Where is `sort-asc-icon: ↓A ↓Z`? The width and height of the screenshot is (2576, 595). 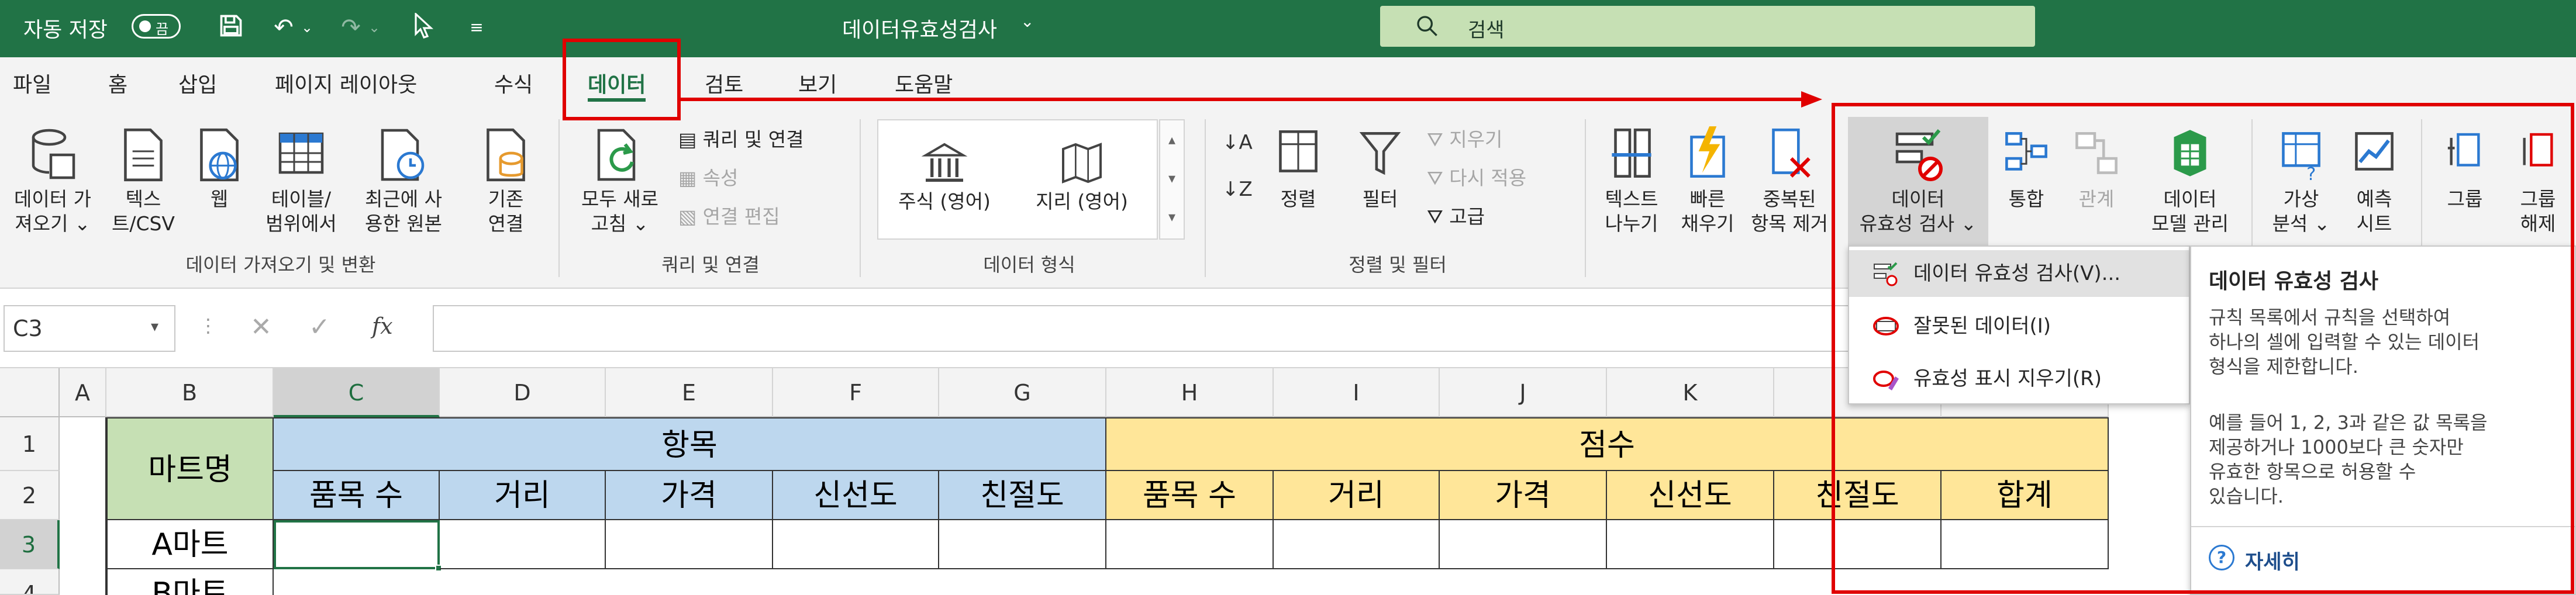 sort-asc-icon: ↓A ↓Z is located at coordinates (1237, 166).